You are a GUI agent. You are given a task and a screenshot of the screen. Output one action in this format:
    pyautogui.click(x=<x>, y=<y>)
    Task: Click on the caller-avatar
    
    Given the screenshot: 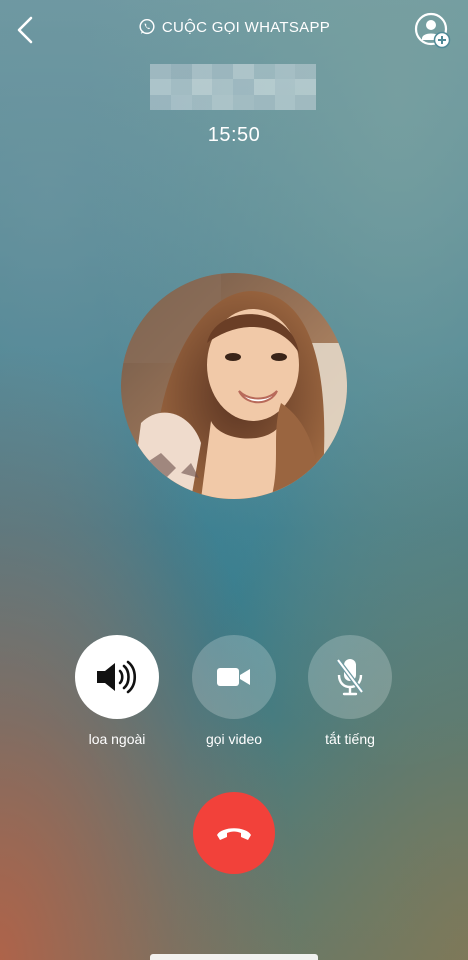 What is the action you would take?
    pyautogui.click(x=234, y=386)
    